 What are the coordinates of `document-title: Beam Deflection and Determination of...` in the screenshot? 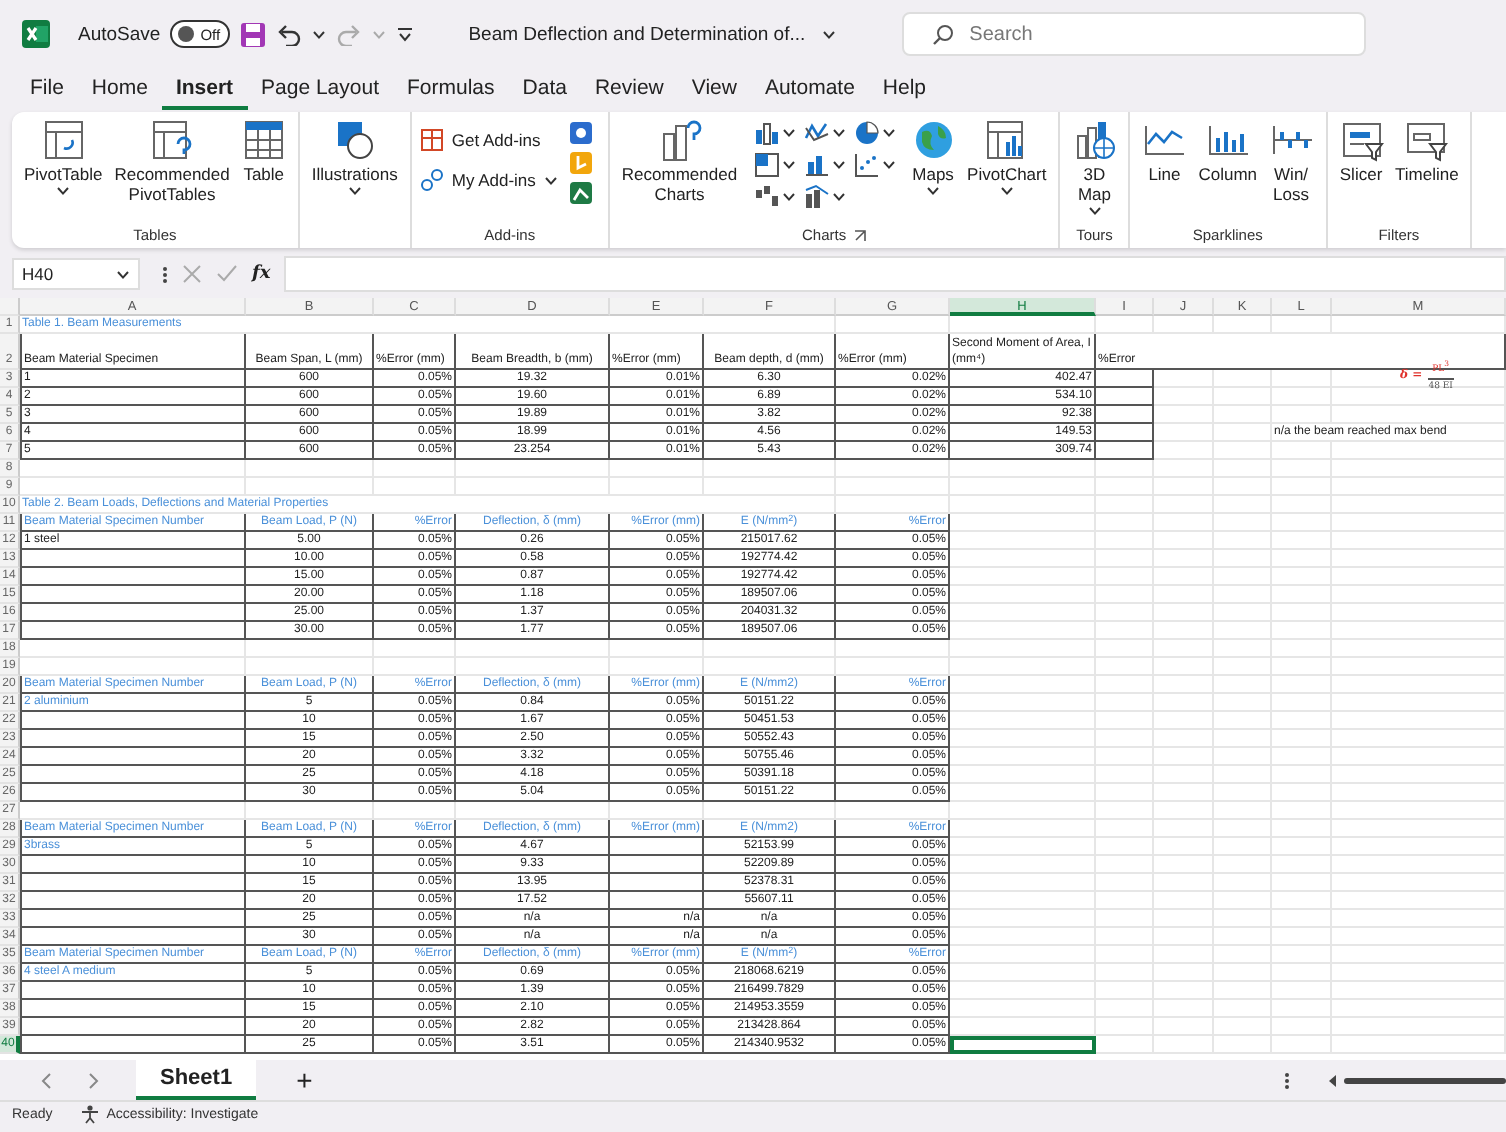 It's located at (652, 34).